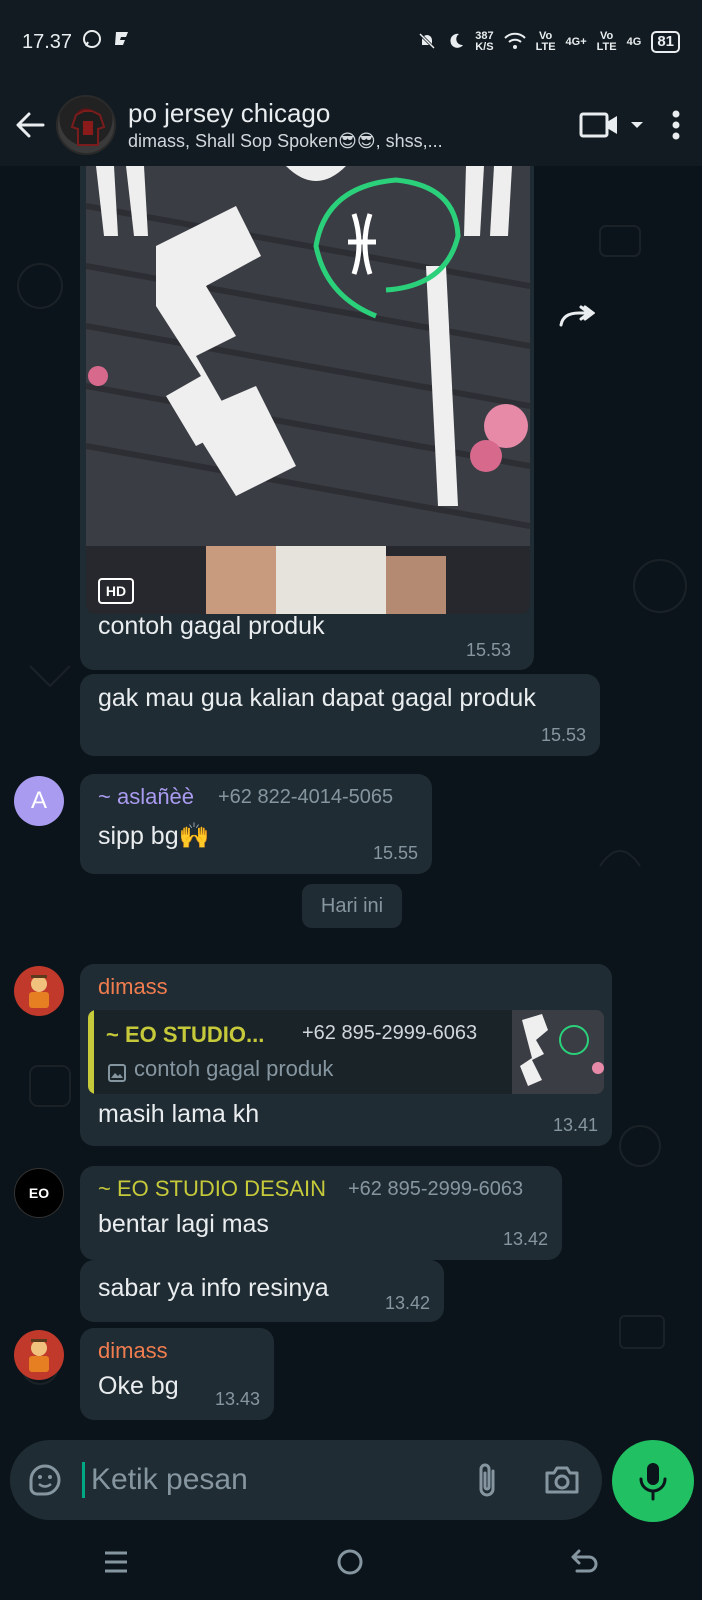  I want to click on message-input: Ketik pesan, so click(271, 1480).